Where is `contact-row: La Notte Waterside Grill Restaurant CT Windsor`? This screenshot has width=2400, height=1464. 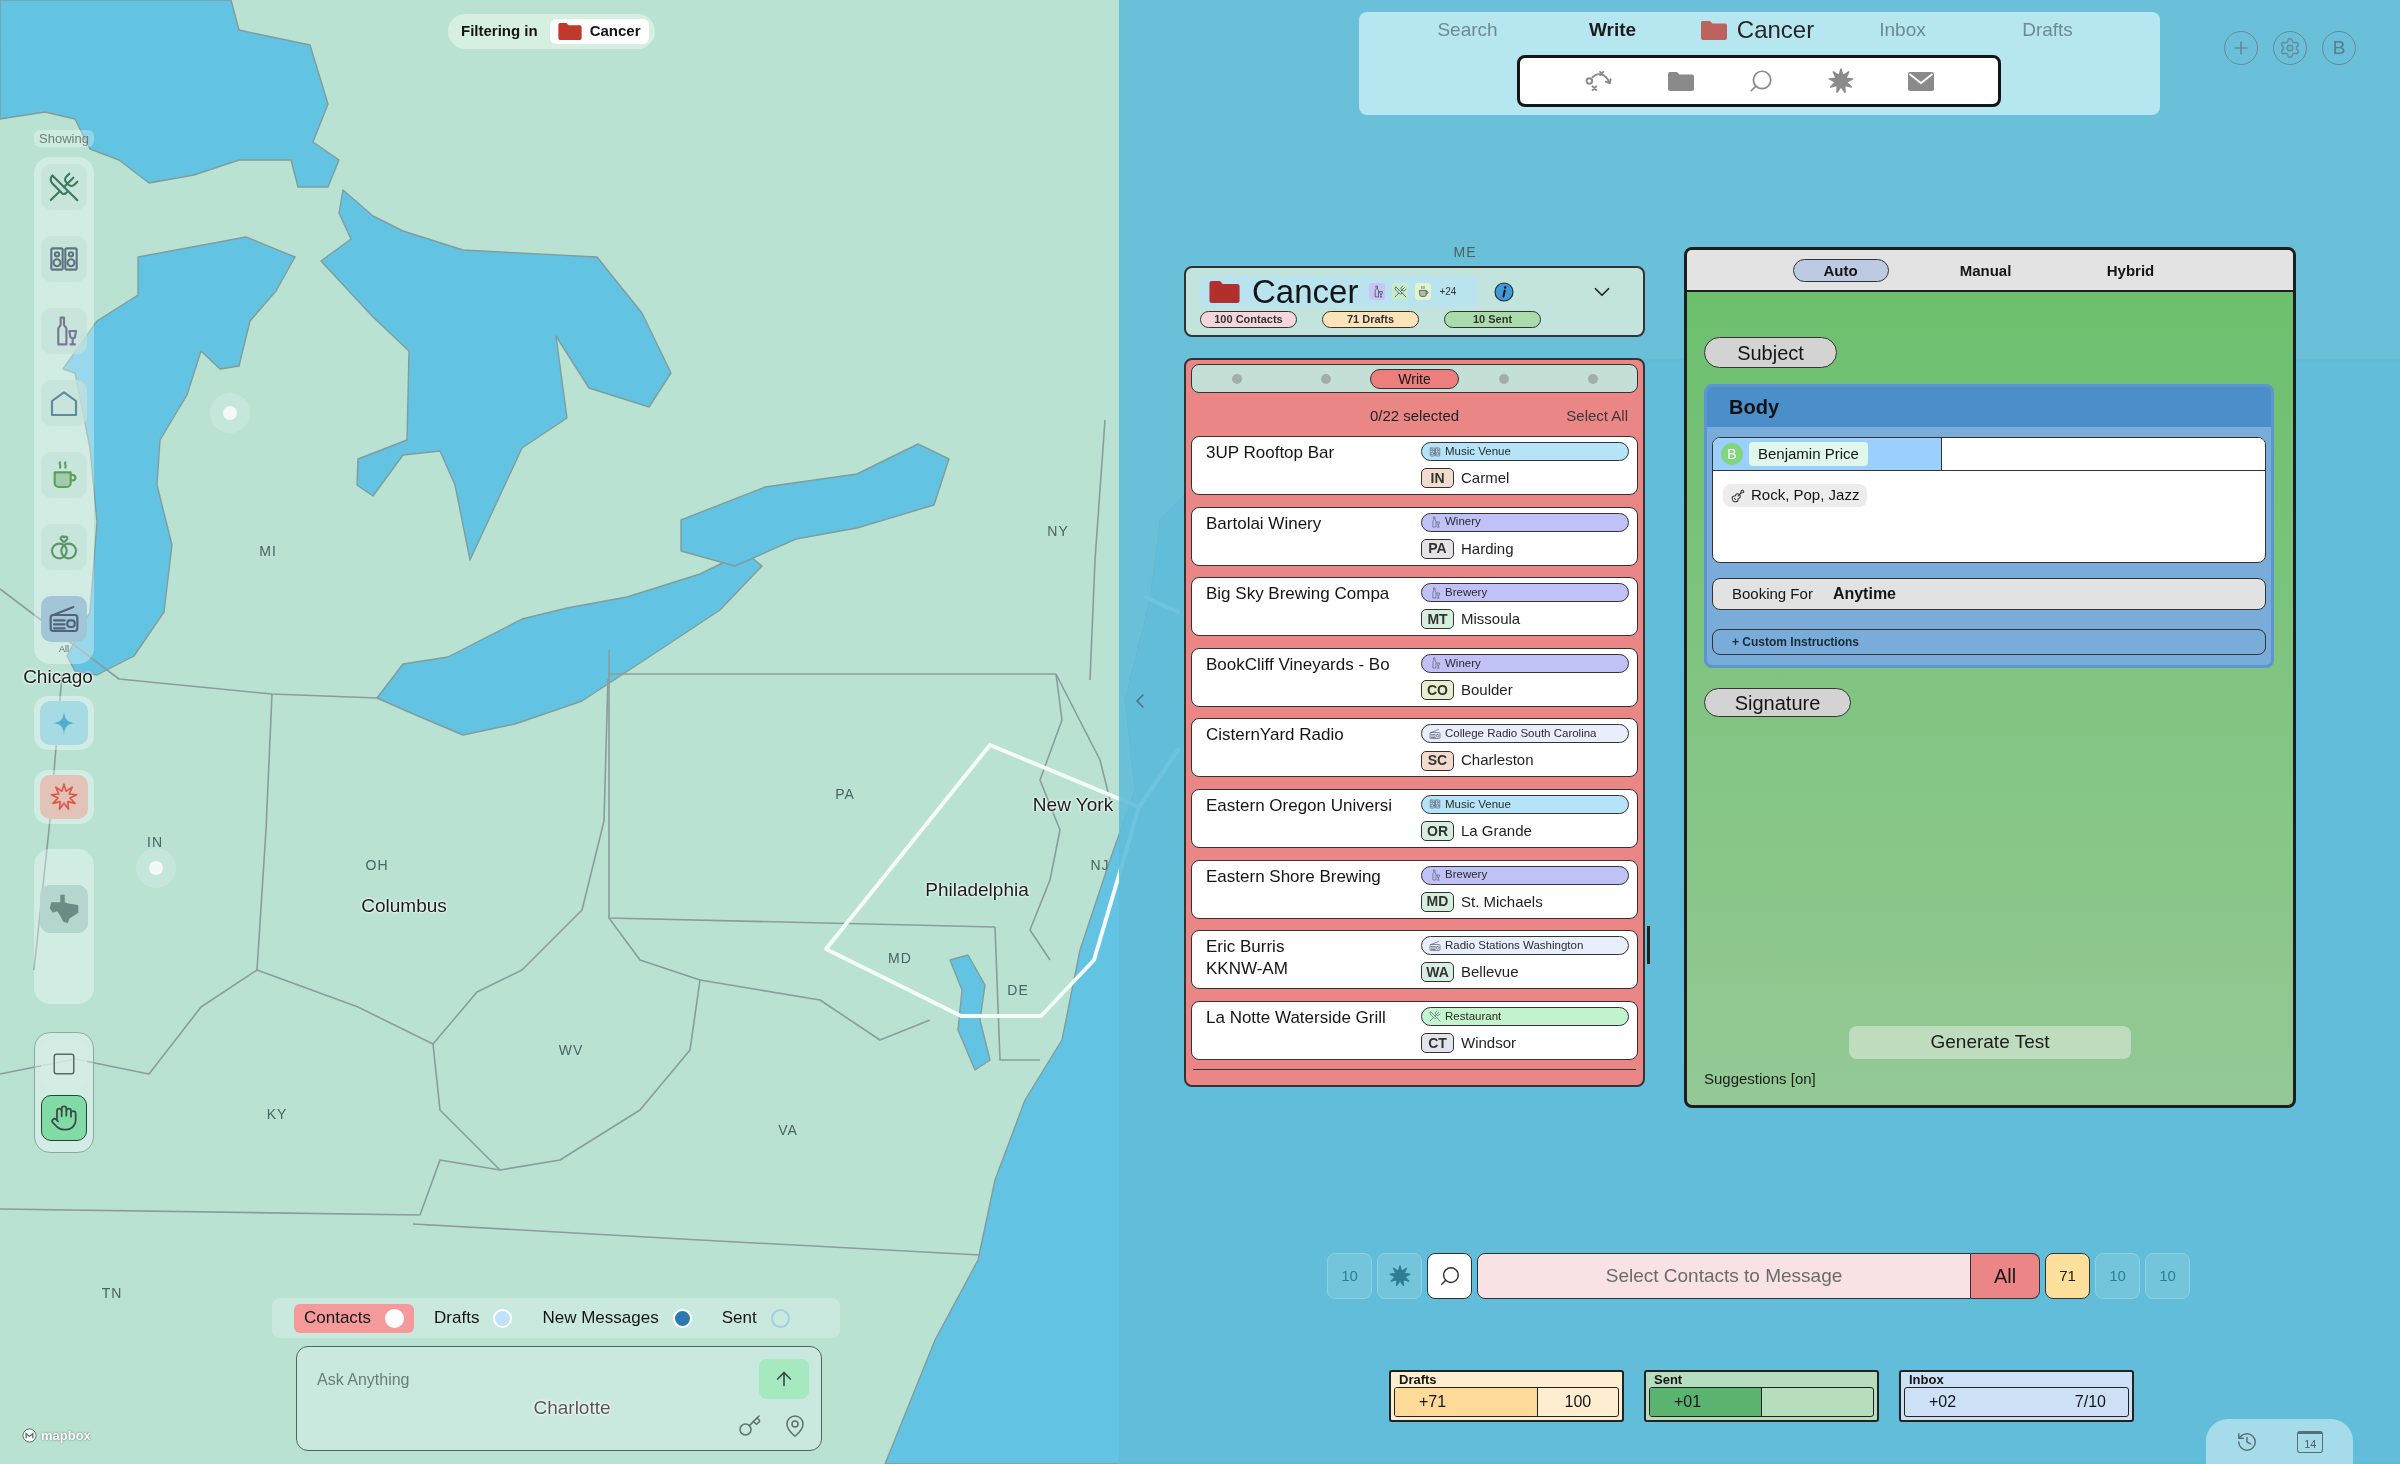 contact-row: La Notte Waterside Grill Restaurant CT Windsor is located at coordinates (1414, 1030).